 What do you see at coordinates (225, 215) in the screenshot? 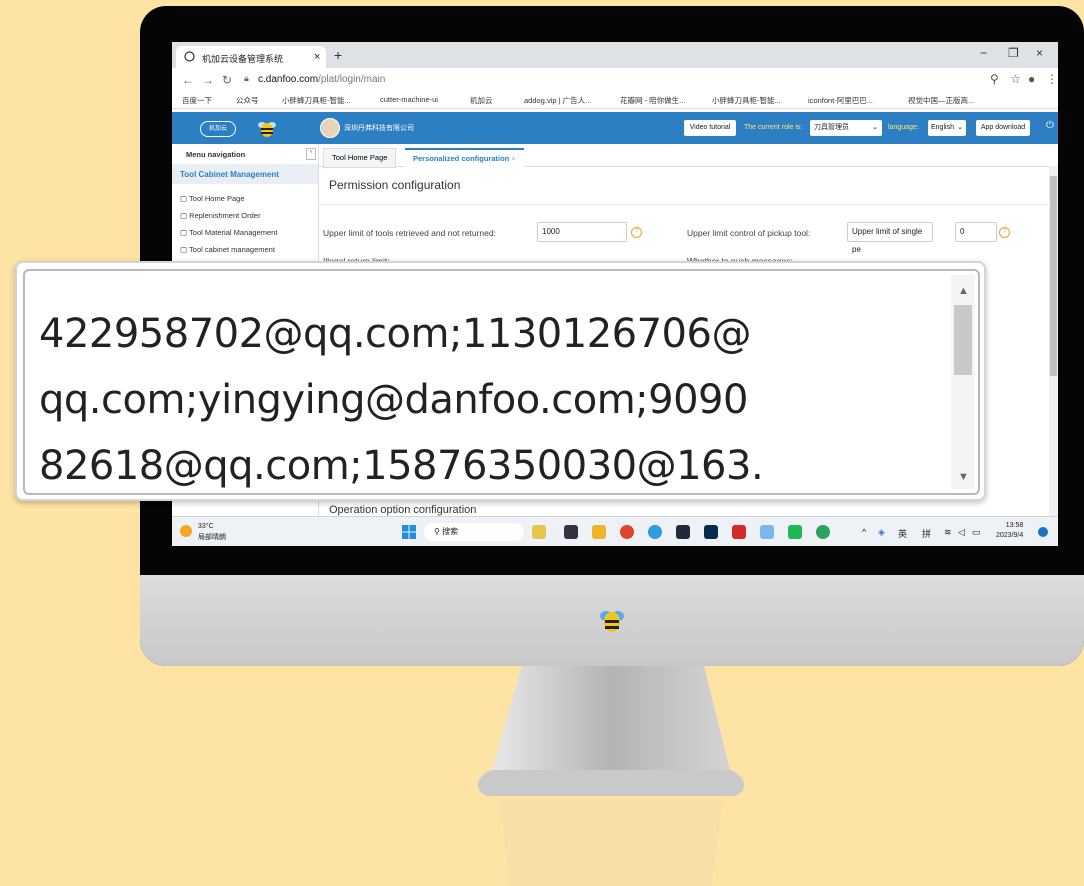
I see `sidebar-item-label: Replenishment Order` at bounding box center [225, 215].